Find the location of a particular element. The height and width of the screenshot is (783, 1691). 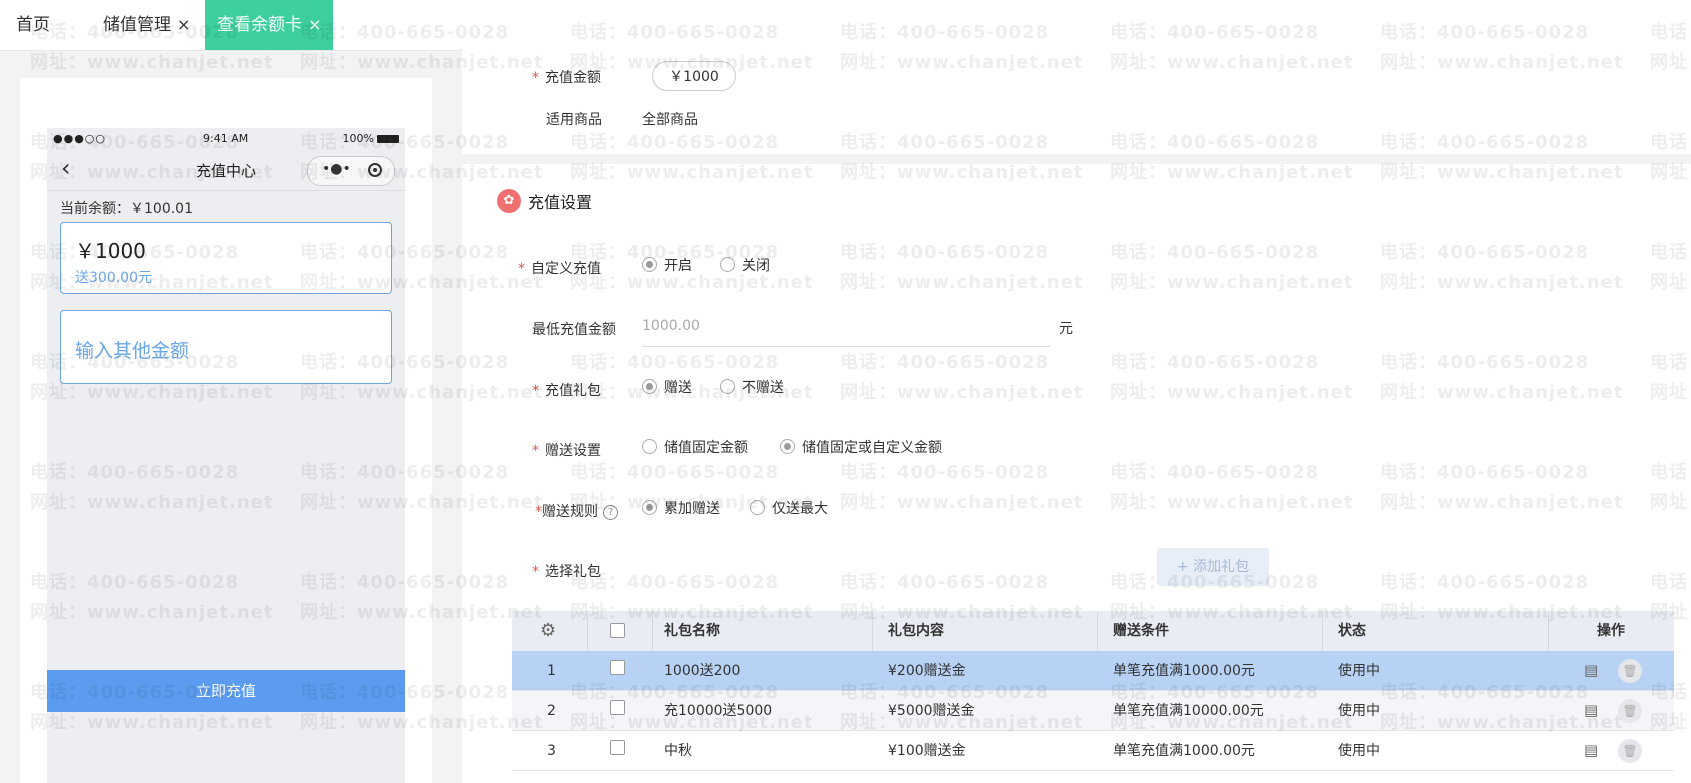

min-amount-label: 最低充值金额 is located at coordinates (574, 330).